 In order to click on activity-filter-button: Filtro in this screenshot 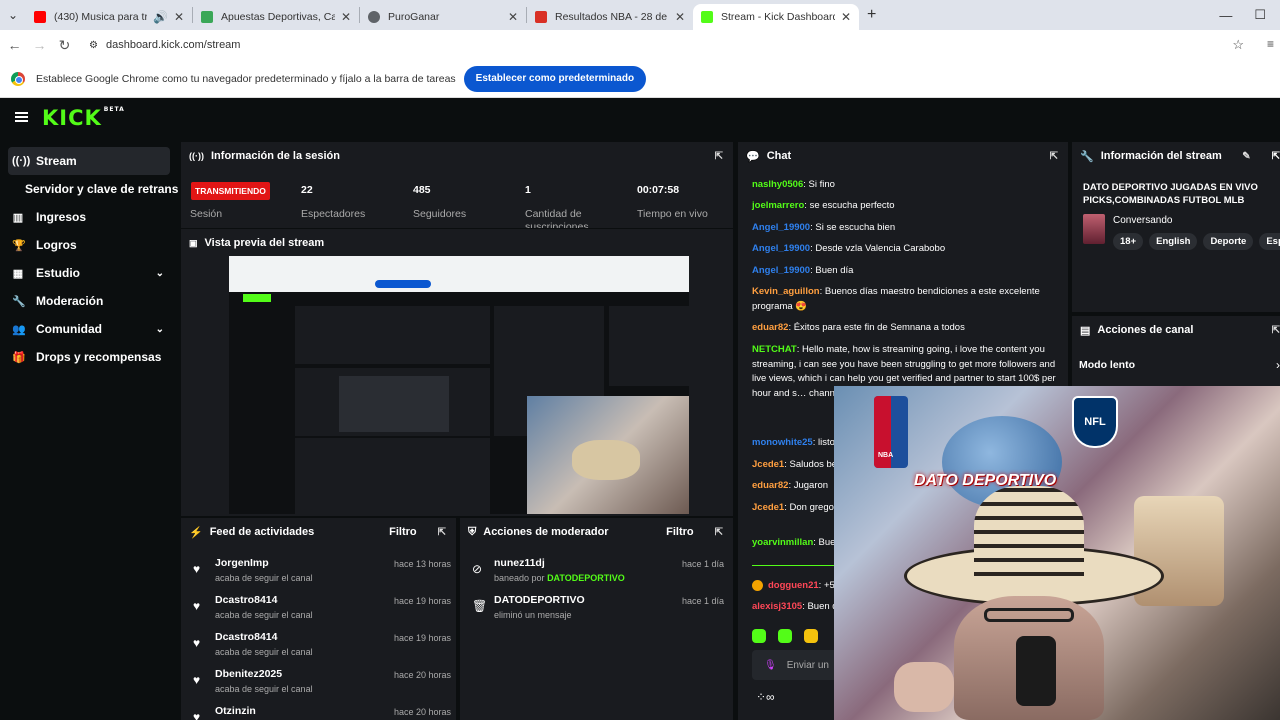, I will do `click(403, 532)`.